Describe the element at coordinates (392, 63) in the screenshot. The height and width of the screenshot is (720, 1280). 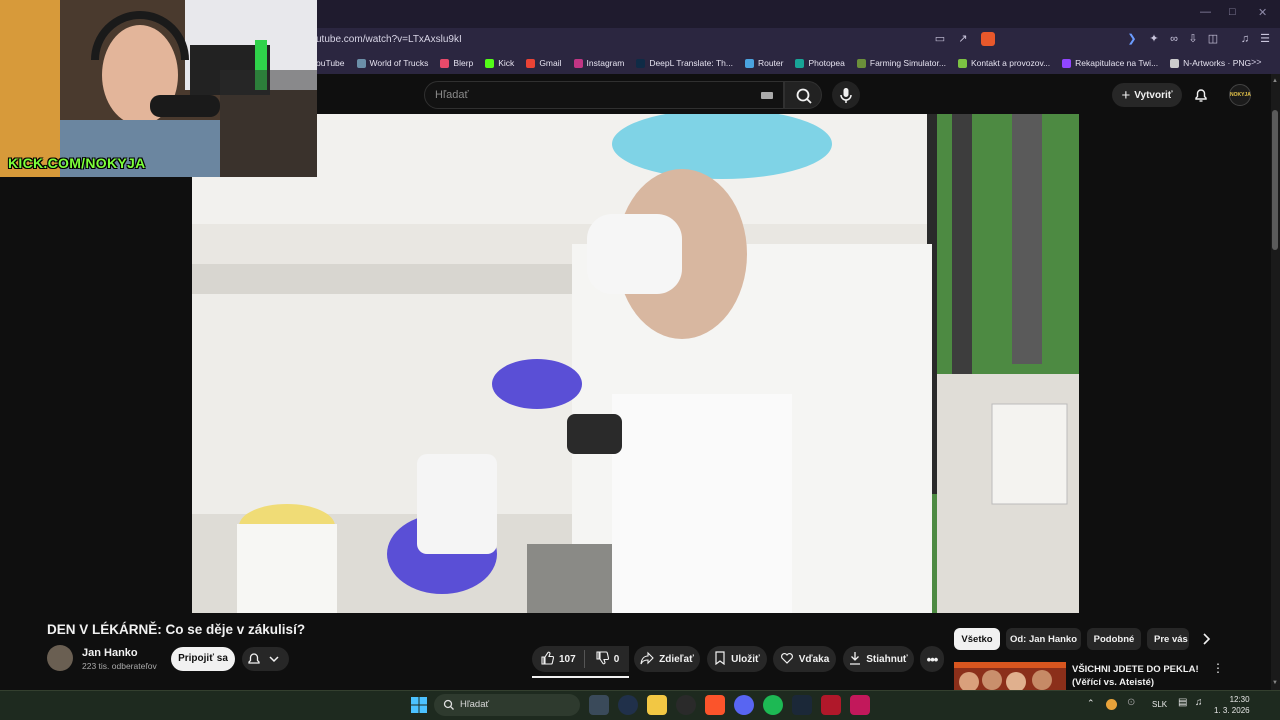
I see `bookmark-item: World of Trucks` at that location.